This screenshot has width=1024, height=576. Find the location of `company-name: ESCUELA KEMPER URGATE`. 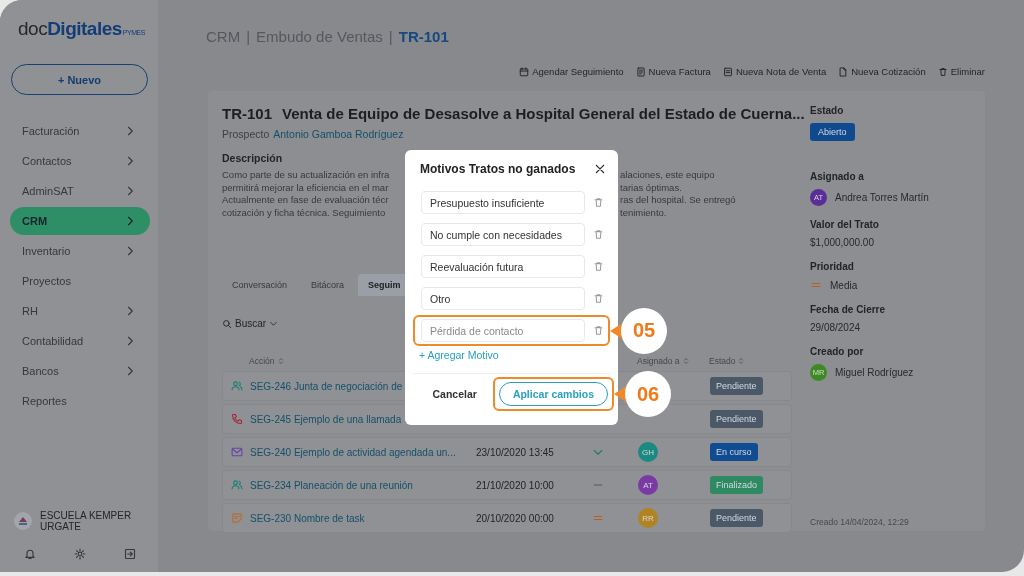

company-name: ESCUELA KEMPER URGATE is located at coordinates (86, 521).